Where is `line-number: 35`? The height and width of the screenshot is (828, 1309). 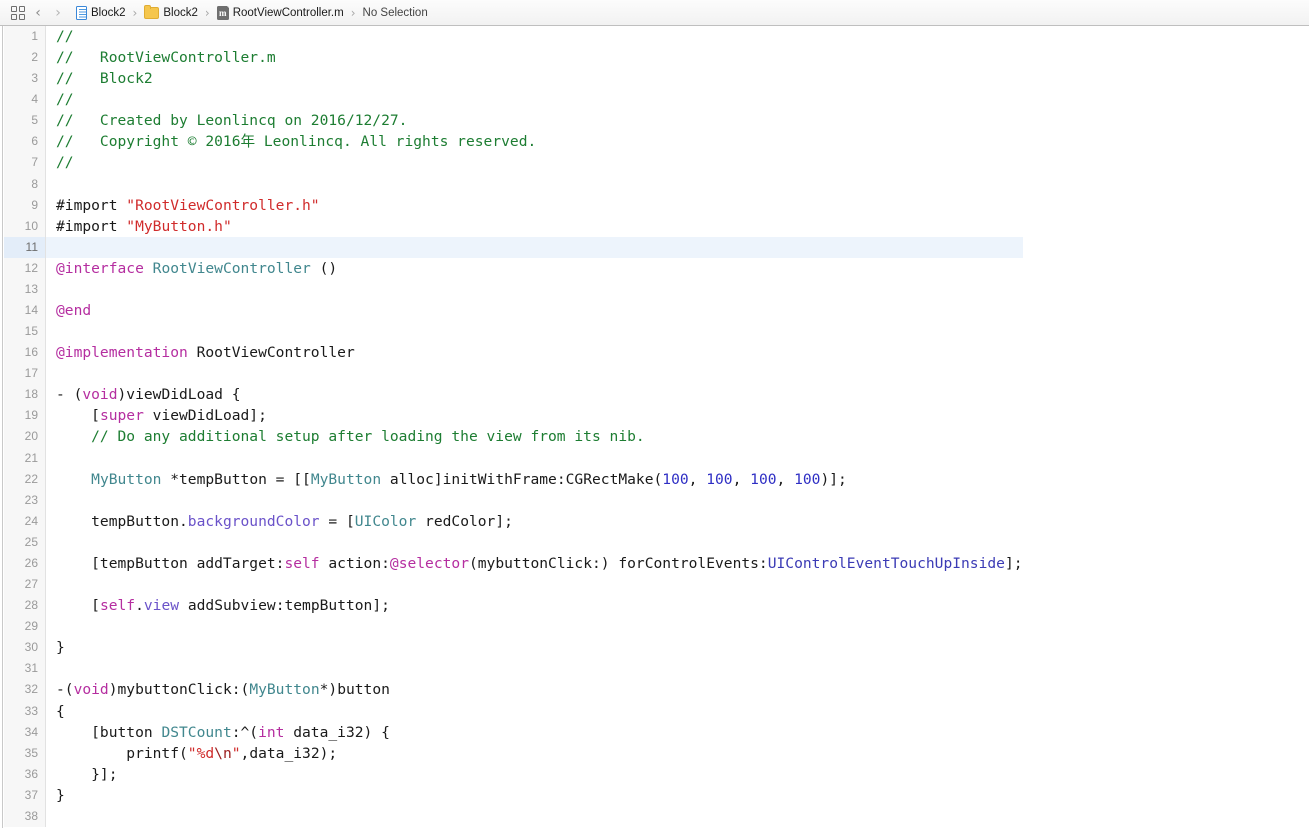
line-number: 35 is located at coordinates (25, 753).